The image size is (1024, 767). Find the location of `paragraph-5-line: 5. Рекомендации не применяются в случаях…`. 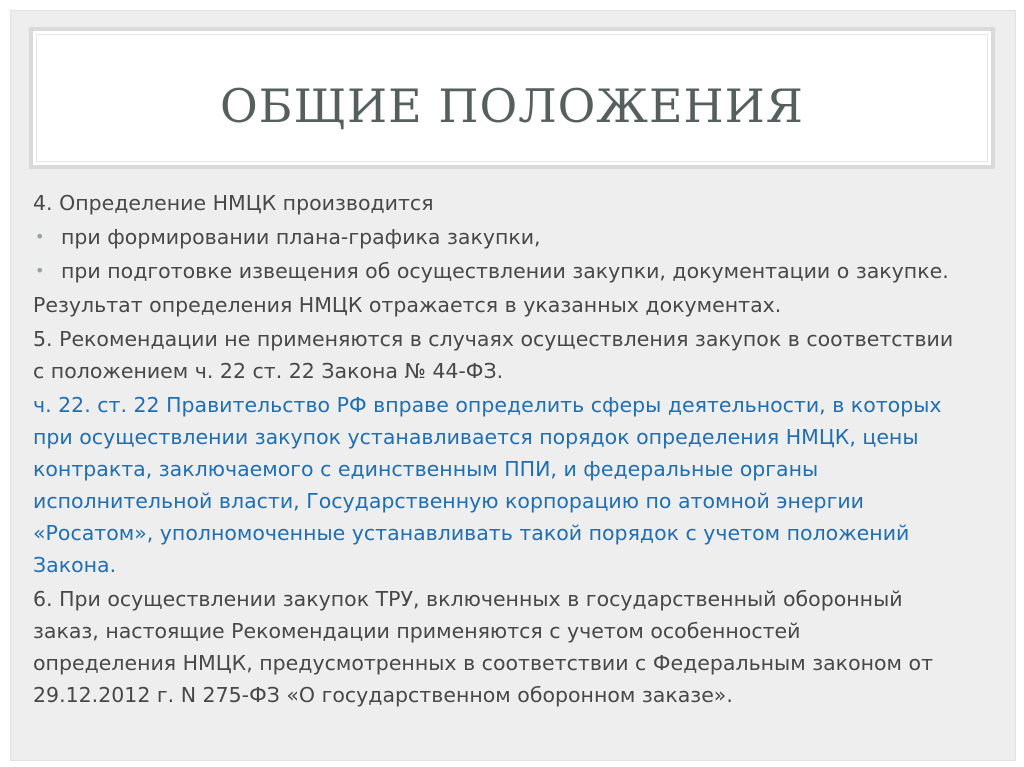

paragraph-5-line: 5. Рекомендации не применяются в случаях… is located at coordinates (493, 339).